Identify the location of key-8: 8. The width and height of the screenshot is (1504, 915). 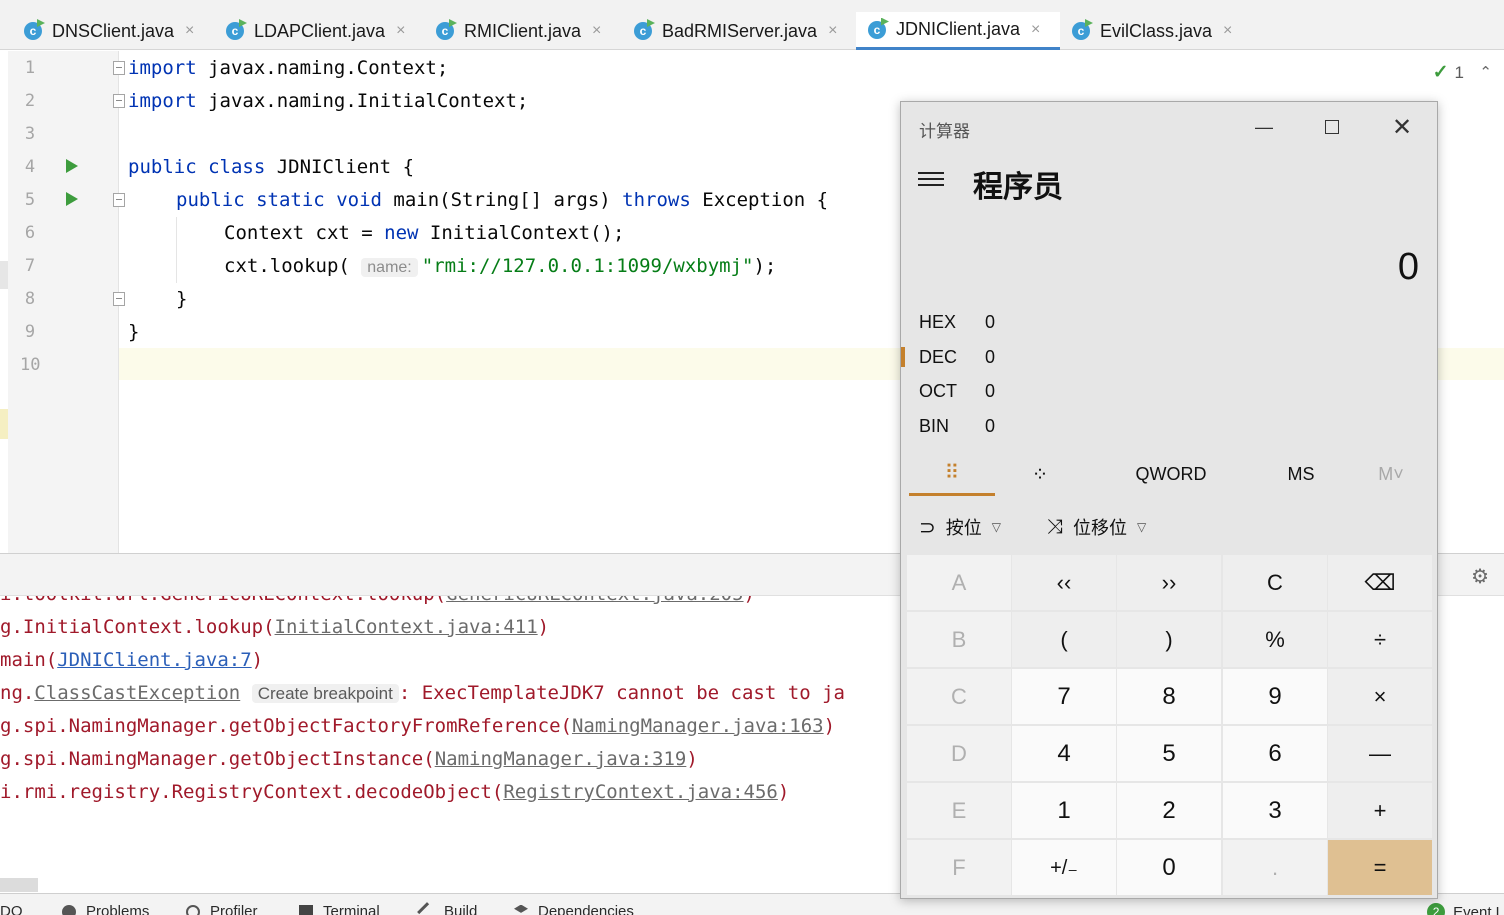
(1169, 696).